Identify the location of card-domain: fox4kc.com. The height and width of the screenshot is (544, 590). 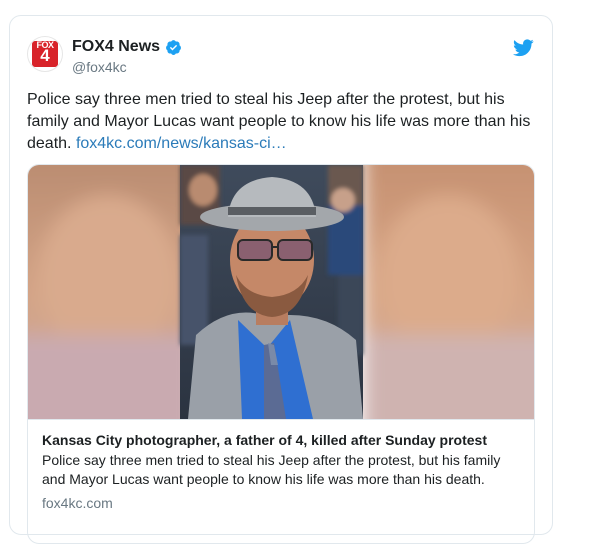
(77, 503).